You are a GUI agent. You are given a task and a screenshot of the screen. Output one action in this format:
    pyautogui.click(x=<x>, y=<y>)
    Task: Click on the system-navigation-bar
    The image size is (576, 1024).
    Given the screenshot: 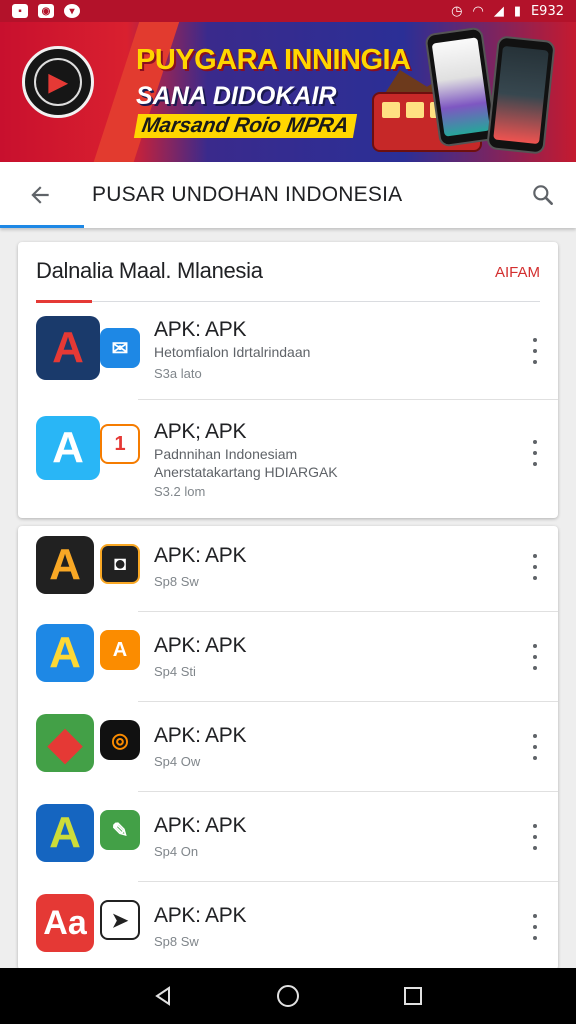 What is the action you would take?
    pyautogui.click(x=288, y=996)
    